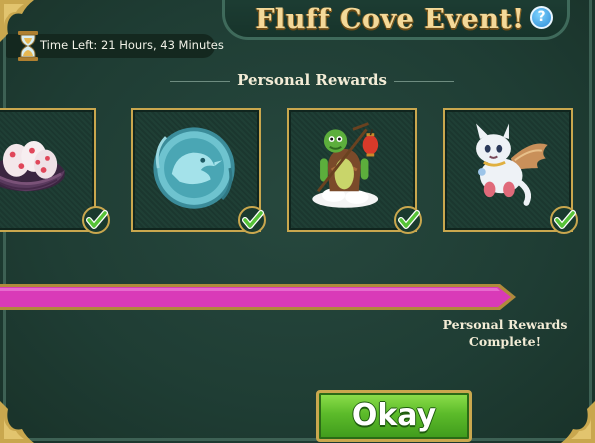 The image size is (595, 443). What do you see at coordinates (505, 324) in the screenshot?
I see `progress-status-line1: Personal Rewards` at bounding box center [505, 324].